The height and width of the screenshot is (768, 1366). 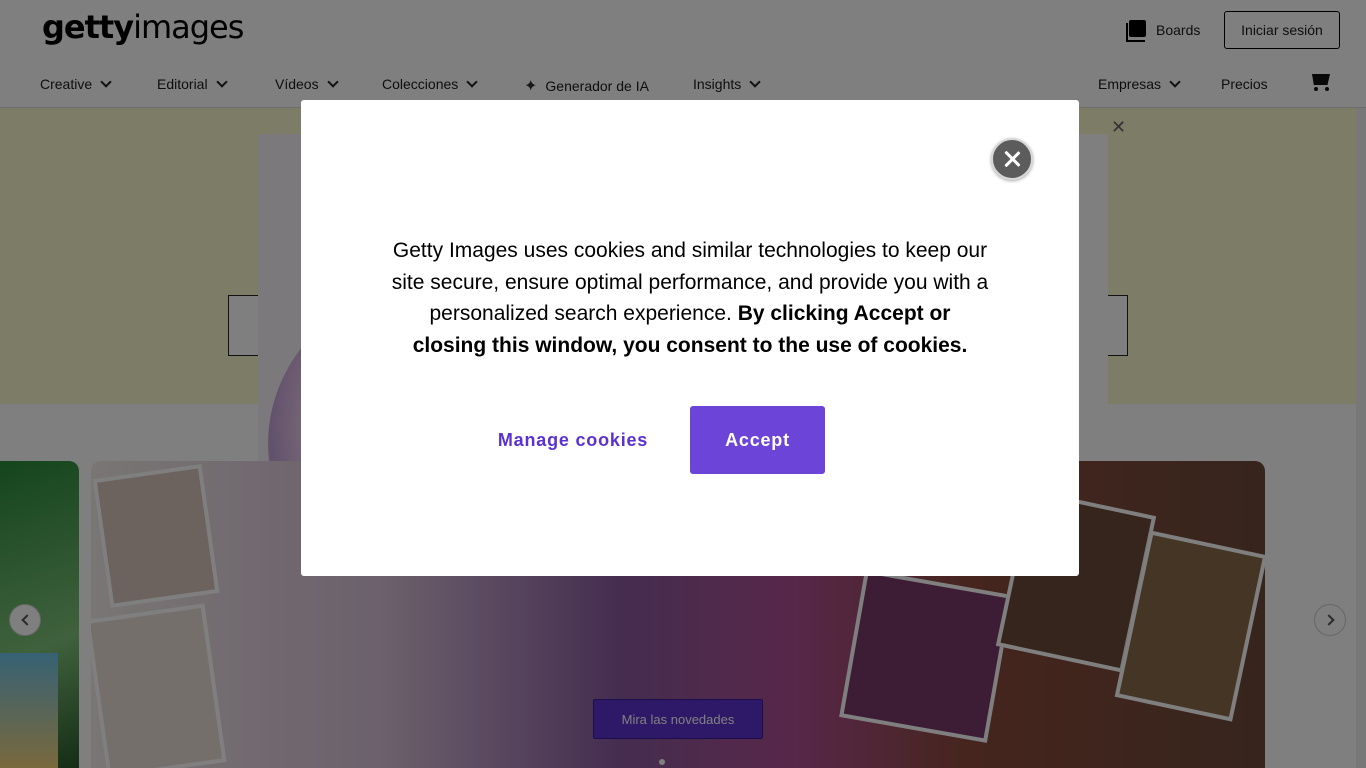 I want to click on close-button, so click(x=1012, y=159).